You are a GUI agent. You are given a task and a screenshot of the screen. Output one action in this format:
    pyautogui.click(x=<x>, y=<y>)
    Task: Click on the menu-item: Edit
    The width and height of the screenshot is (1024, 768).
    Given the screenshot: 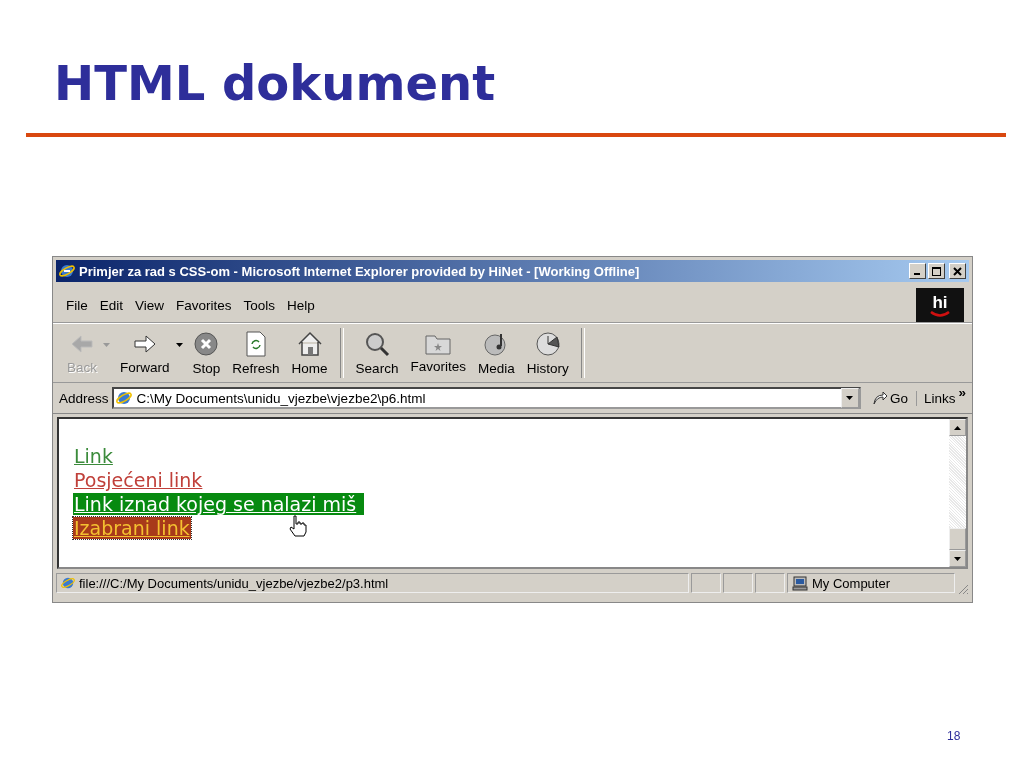 What is the action you would take?
    pyautogui.click(x=111, y=305)
    